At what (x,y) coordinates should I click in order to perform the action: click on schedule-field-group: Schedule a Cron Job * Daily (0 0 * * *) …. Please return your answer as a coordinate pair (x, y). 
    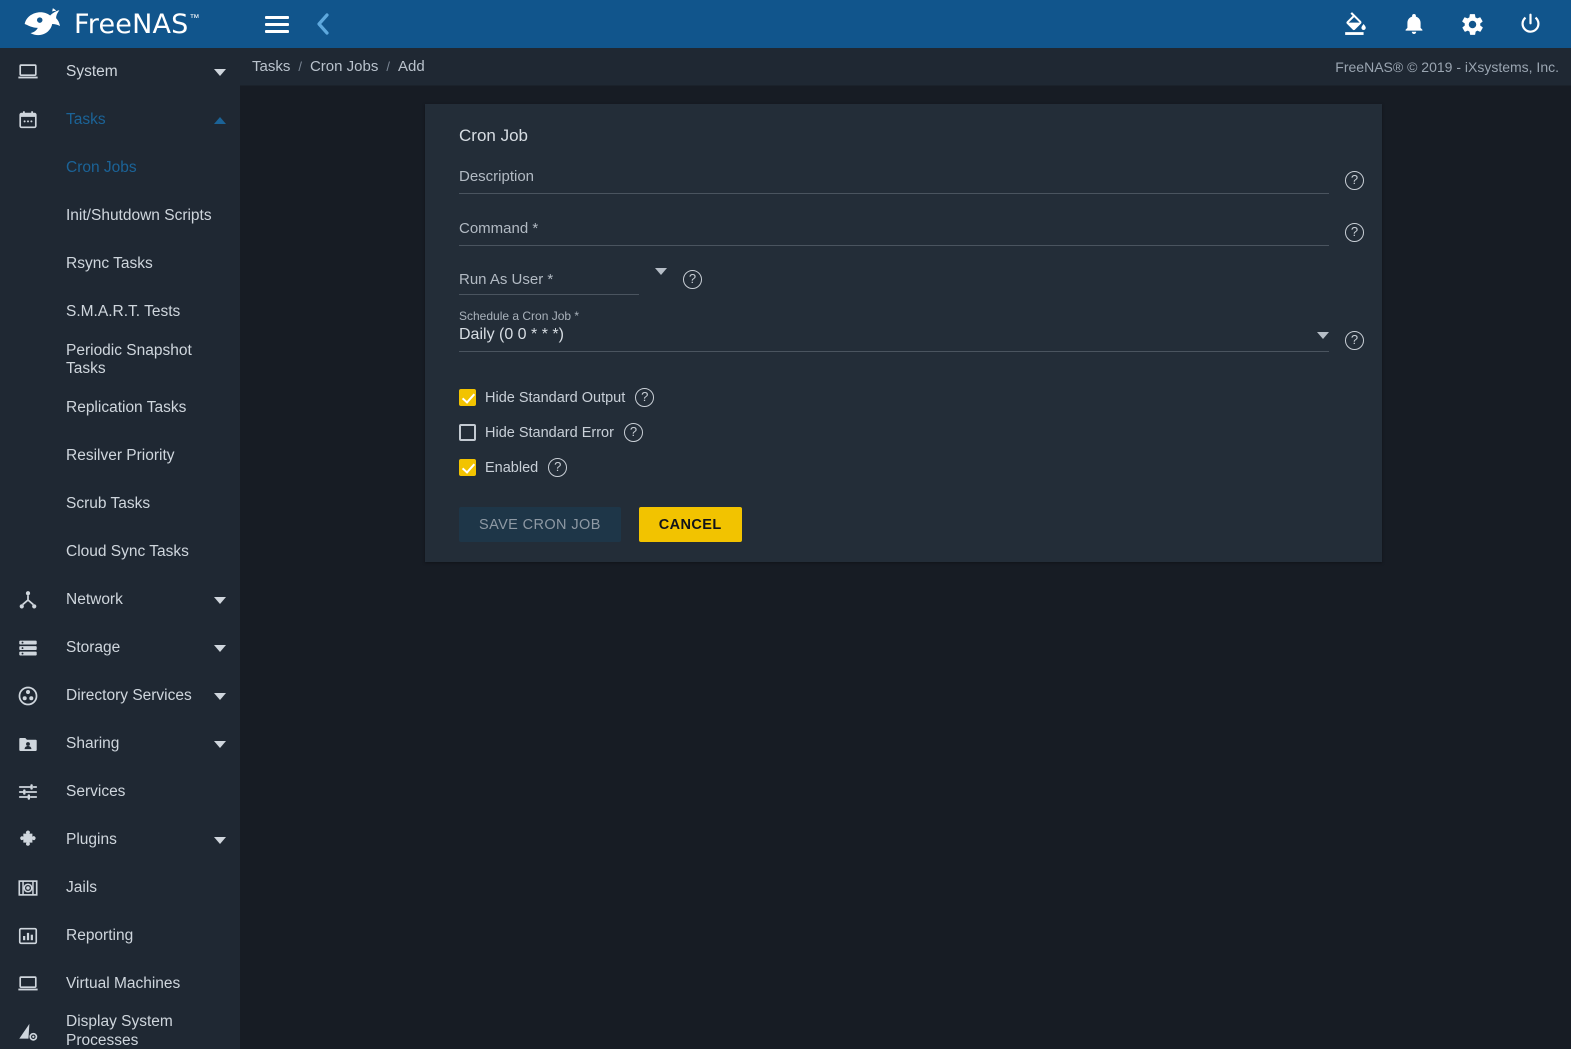
    Looking at the image, I should click on (903, 330).